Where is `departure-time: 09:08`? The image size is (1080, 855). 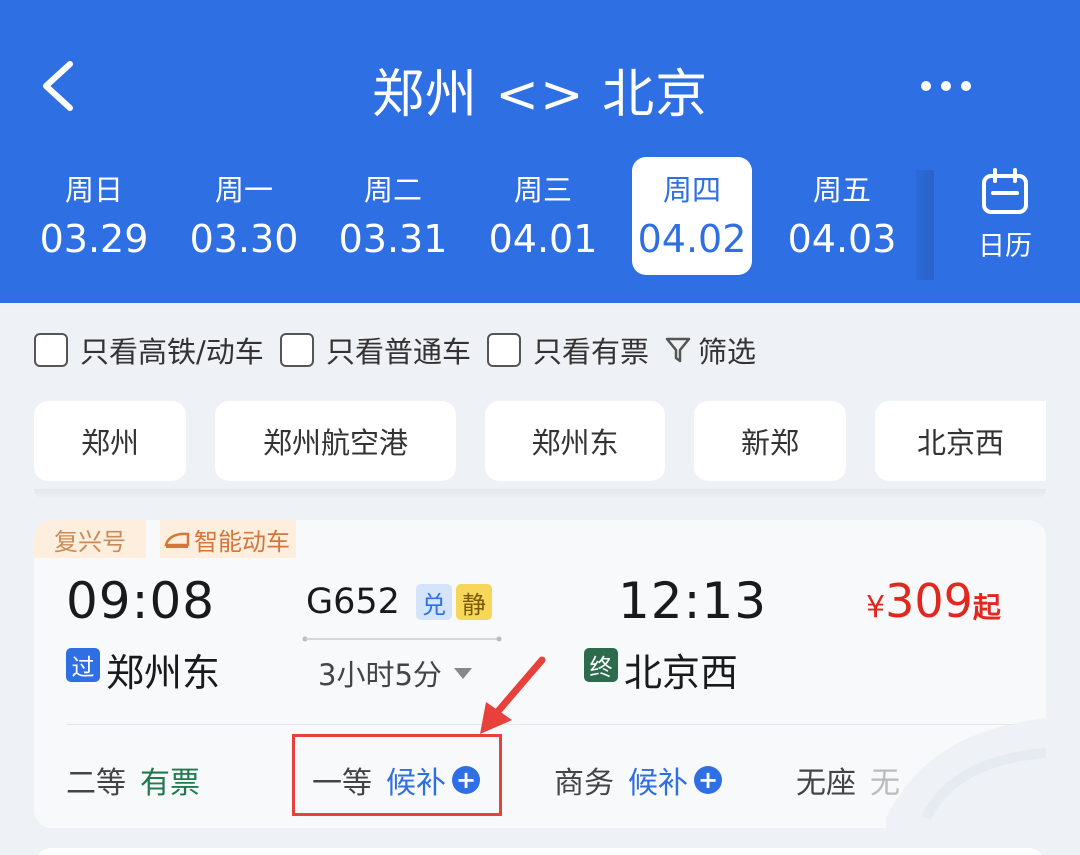
departure-time: 09:08 is located at coordinates (141, 601).